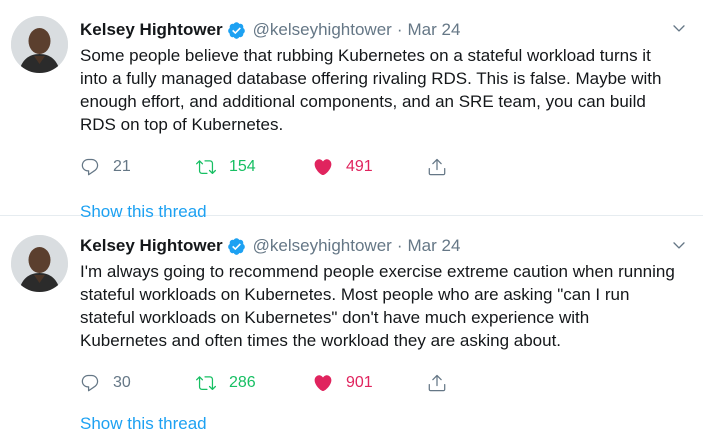 The height and width of the screenshot is (439, 703). What do you see at coordinates (380, 383) in the screenshot?
I see `tweet-actions: 30 286 901` at bounding box center [380, 383].